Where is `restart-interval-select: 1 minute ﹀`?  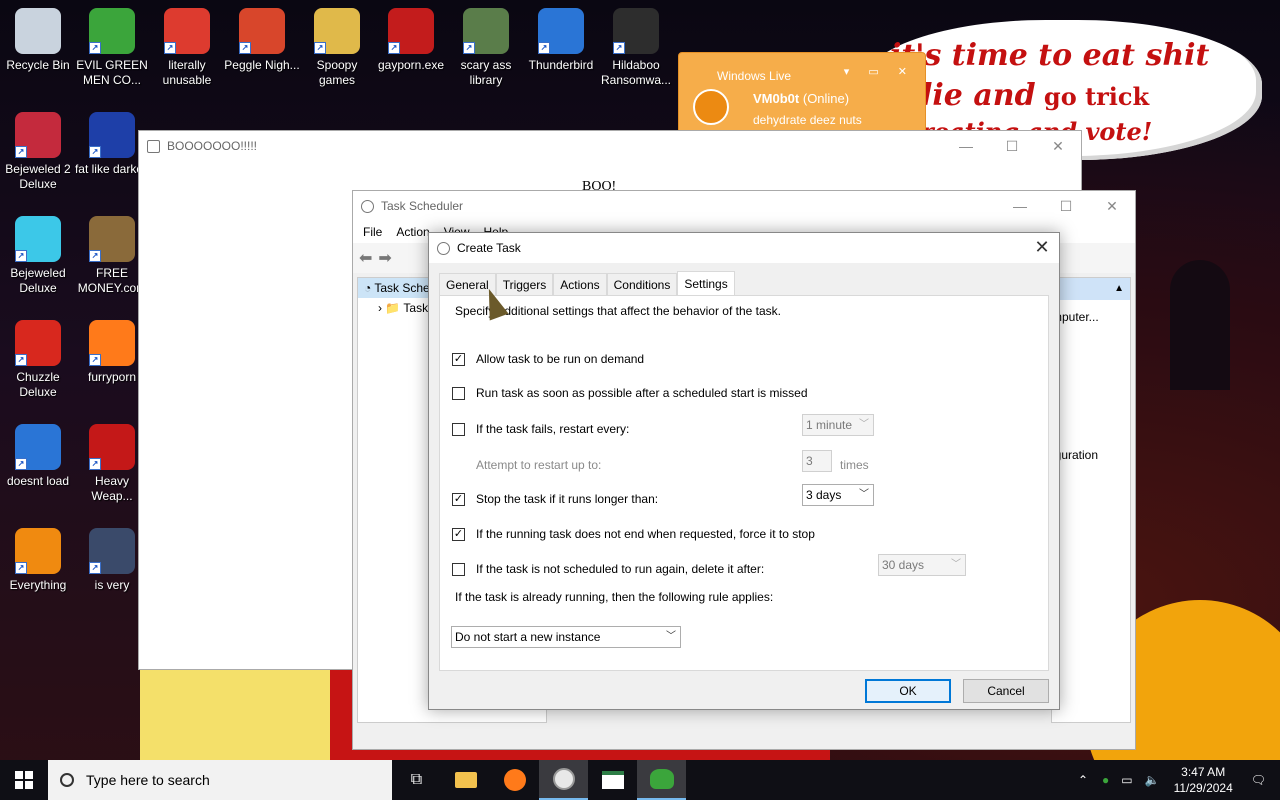
restart-interval-select: 1 minute ﹀ is located at coordinates (838, 425).